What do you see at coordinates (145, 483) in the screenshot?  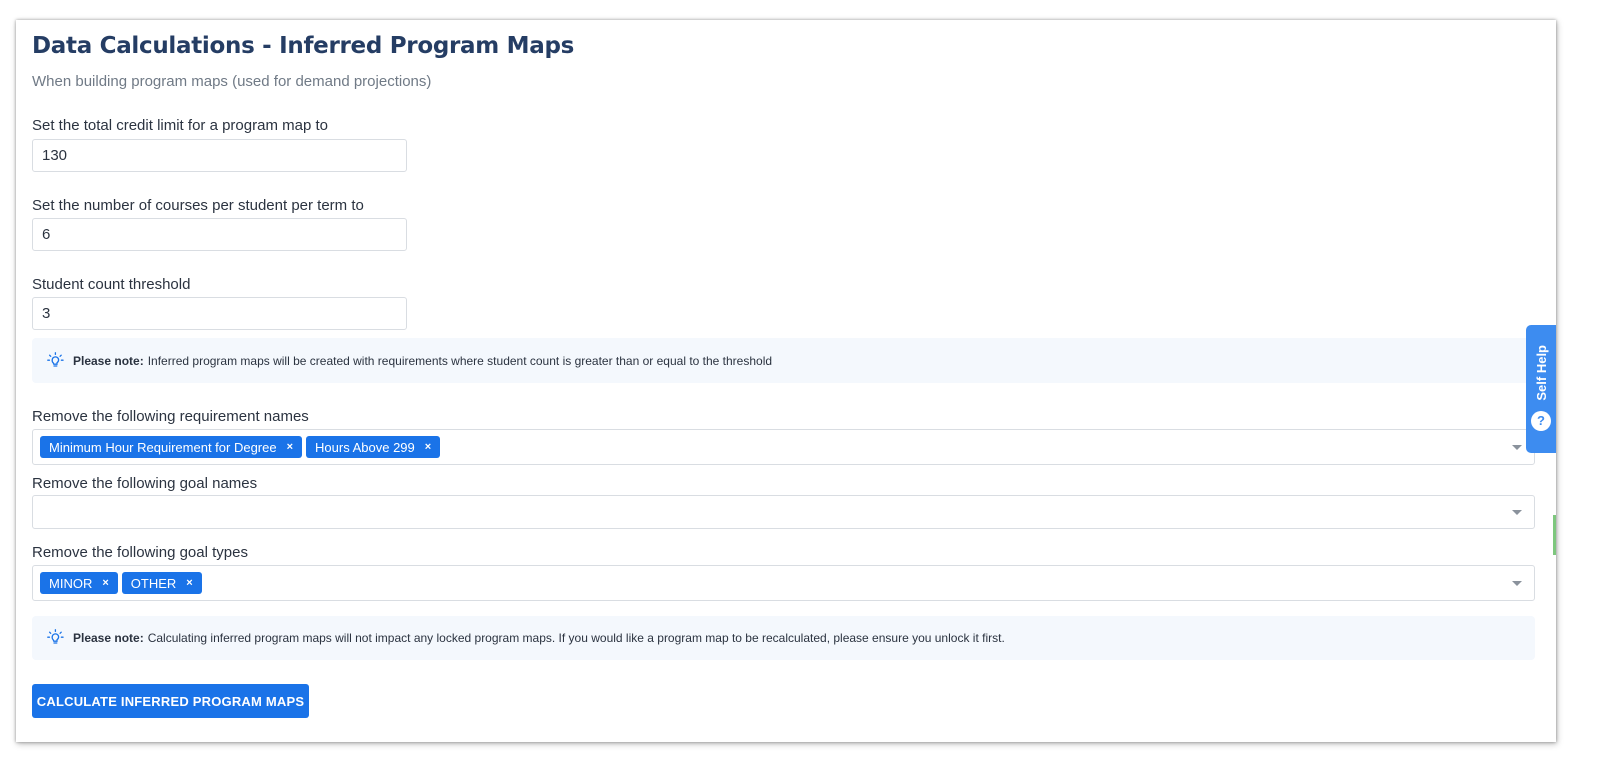 I see `remove-goal-names-label: Remove the following goal names` at bounding box center [145, 483].